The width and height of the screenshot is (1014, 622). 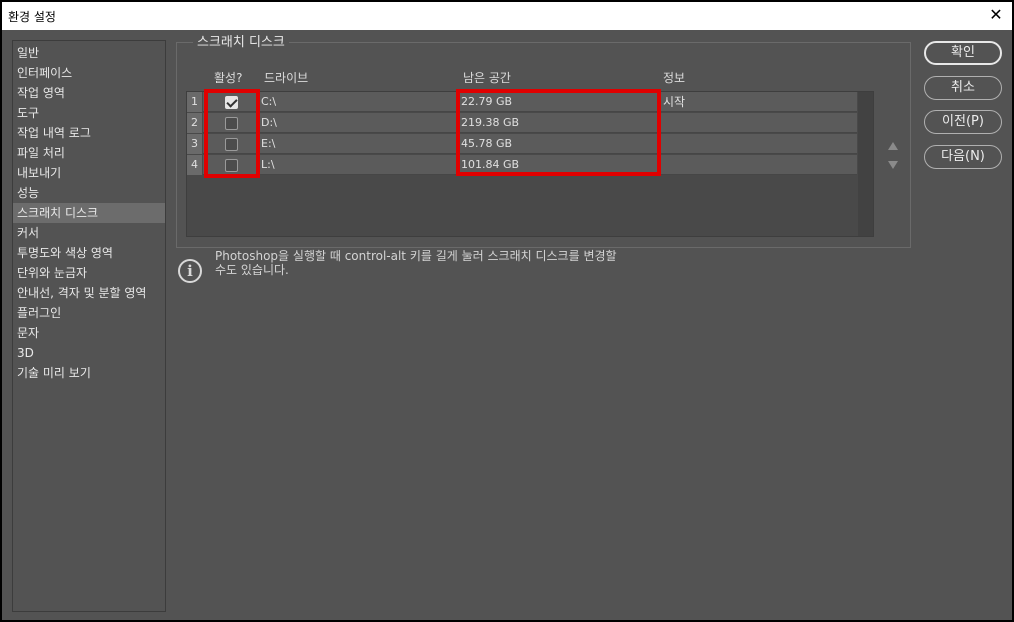 What do you see at coordinates (268, 164) in the screenshot?
I see `drive-name: L:\` at bounding box center [268, 164].